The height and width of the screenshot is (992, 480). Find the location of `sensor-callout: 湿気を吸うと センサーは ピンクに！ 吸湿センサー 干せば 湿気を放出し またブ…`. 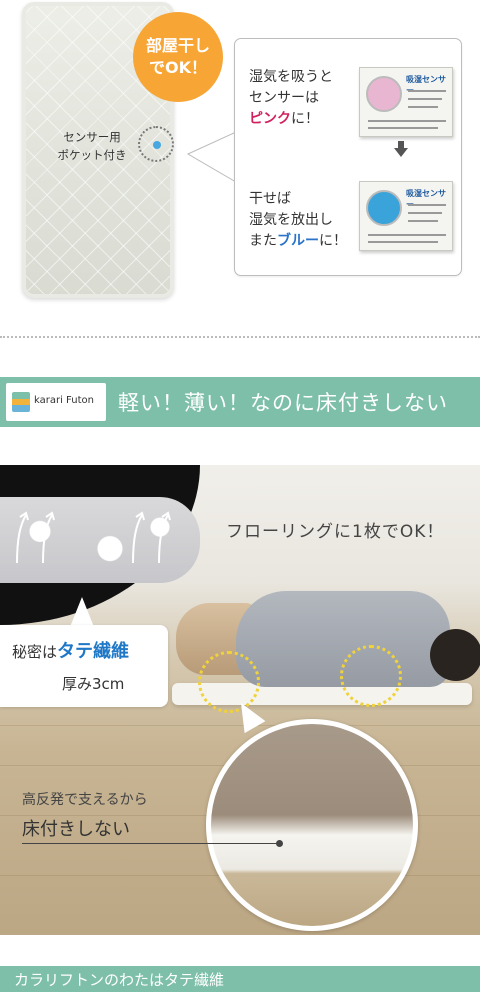

sensor-callout: 湿気を吸うと センサーは ピンクに！ 吸湿センサー 干せば 湿気を放出し またブ… is located at coordinates (348, 157).